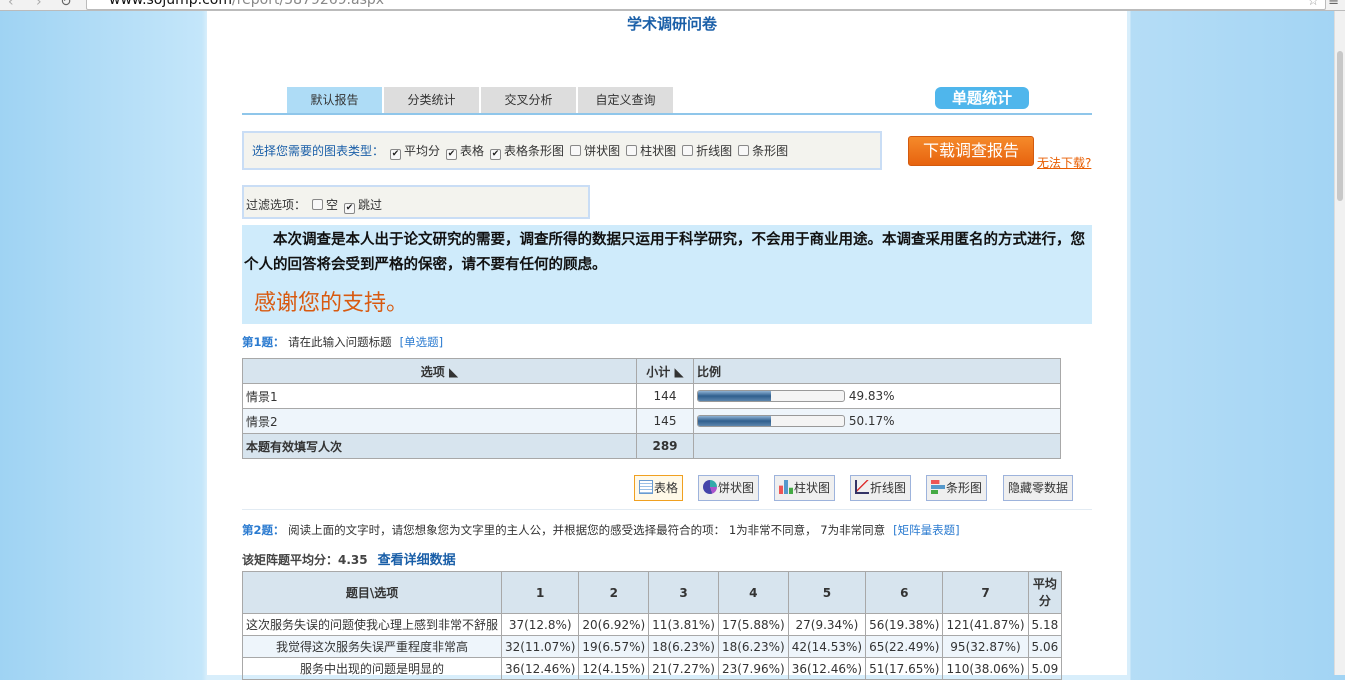 The height and width of the screenshot is (680, 1345). What do you see at coordinates (439, 371) in the screenshot?
I see `column-header-option: 选项 ◣` at bounding box center [439, 371].